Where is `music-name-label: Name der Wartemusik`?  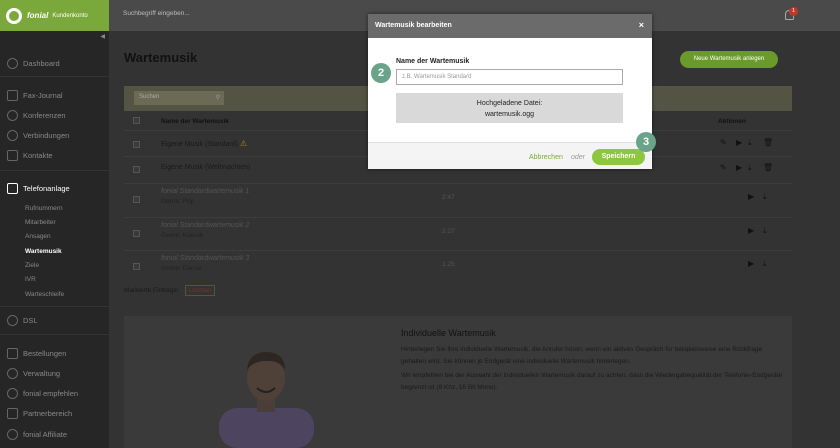
music-name-label: Name der Wartemusik is located at coordinates (433, 61).